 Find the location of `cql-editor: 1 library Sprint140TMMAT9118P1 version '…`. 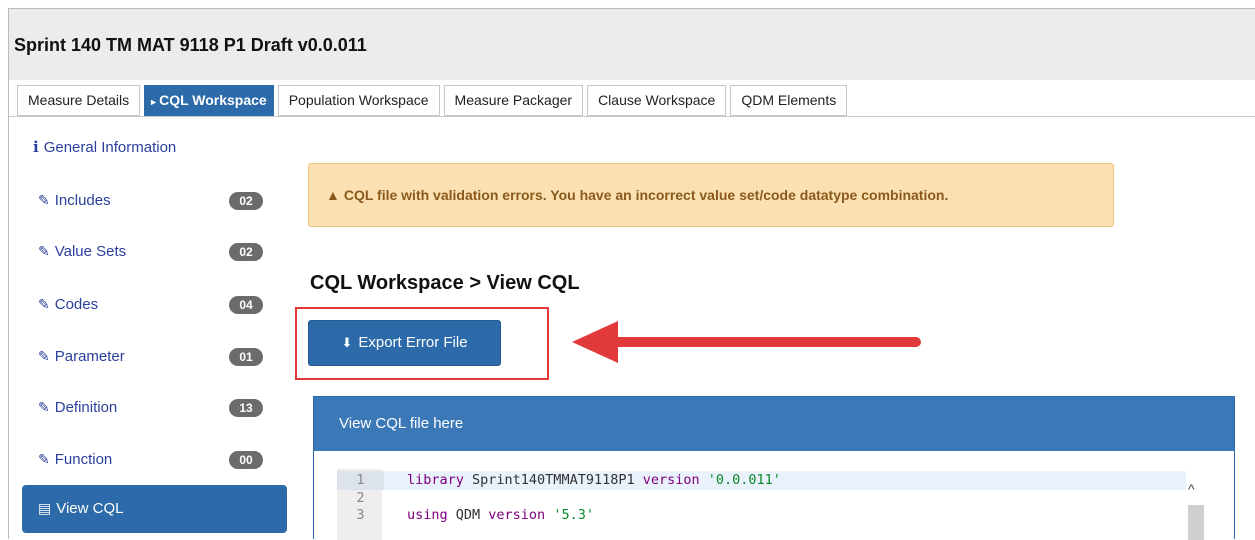

cql-editor: 1 library Sprint140TMMAT9118P1 version '… is located at coordinates (771, 504).